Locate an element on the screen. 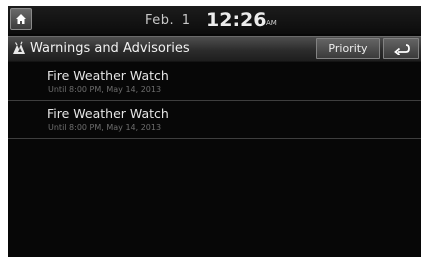  priority-button: Priority is located at coordinates (348, 48).